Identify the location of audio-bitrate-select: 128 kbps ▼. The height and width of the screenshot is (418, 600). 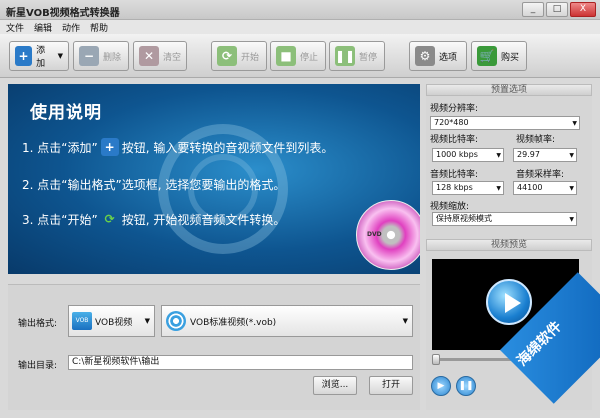
(468, 188).